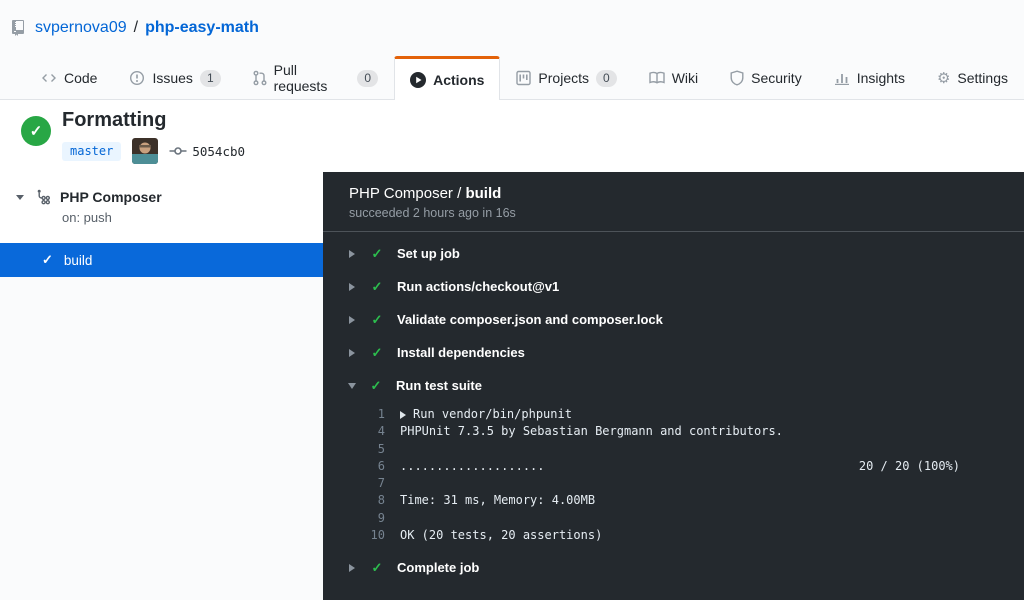  Describe the element at coordinates (81, 28) in the screenshot. I see `breadcrumb-owner-link: svpernova09` at that location.